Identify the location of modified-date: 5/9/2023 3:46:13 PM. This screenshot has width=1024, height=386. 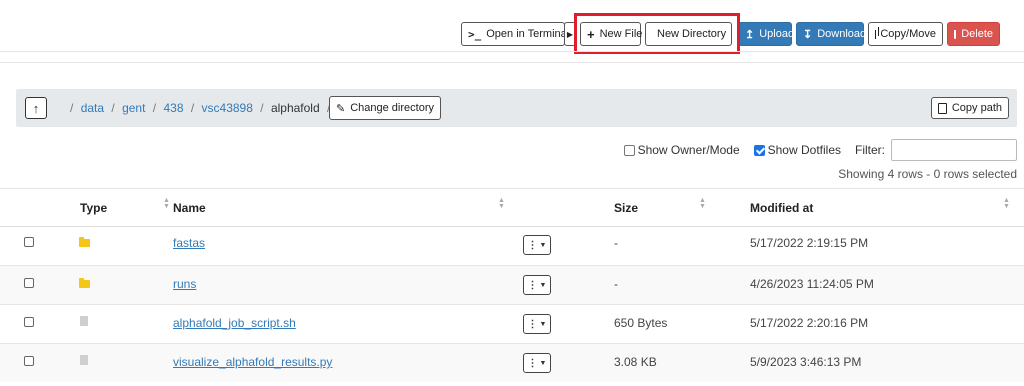
(806, 362).